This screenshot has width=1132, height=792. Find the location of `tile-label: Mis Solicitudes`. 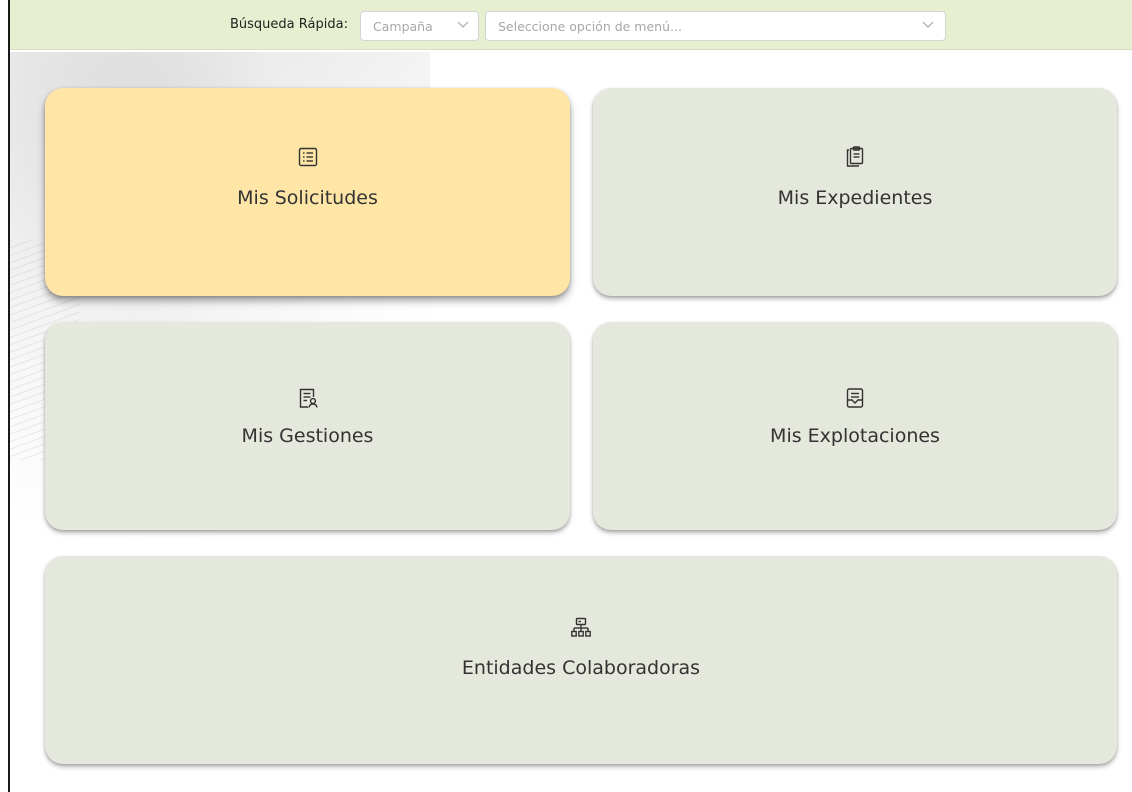

tile-label: Mis Solicitudes is located at coordinates (307, 198).